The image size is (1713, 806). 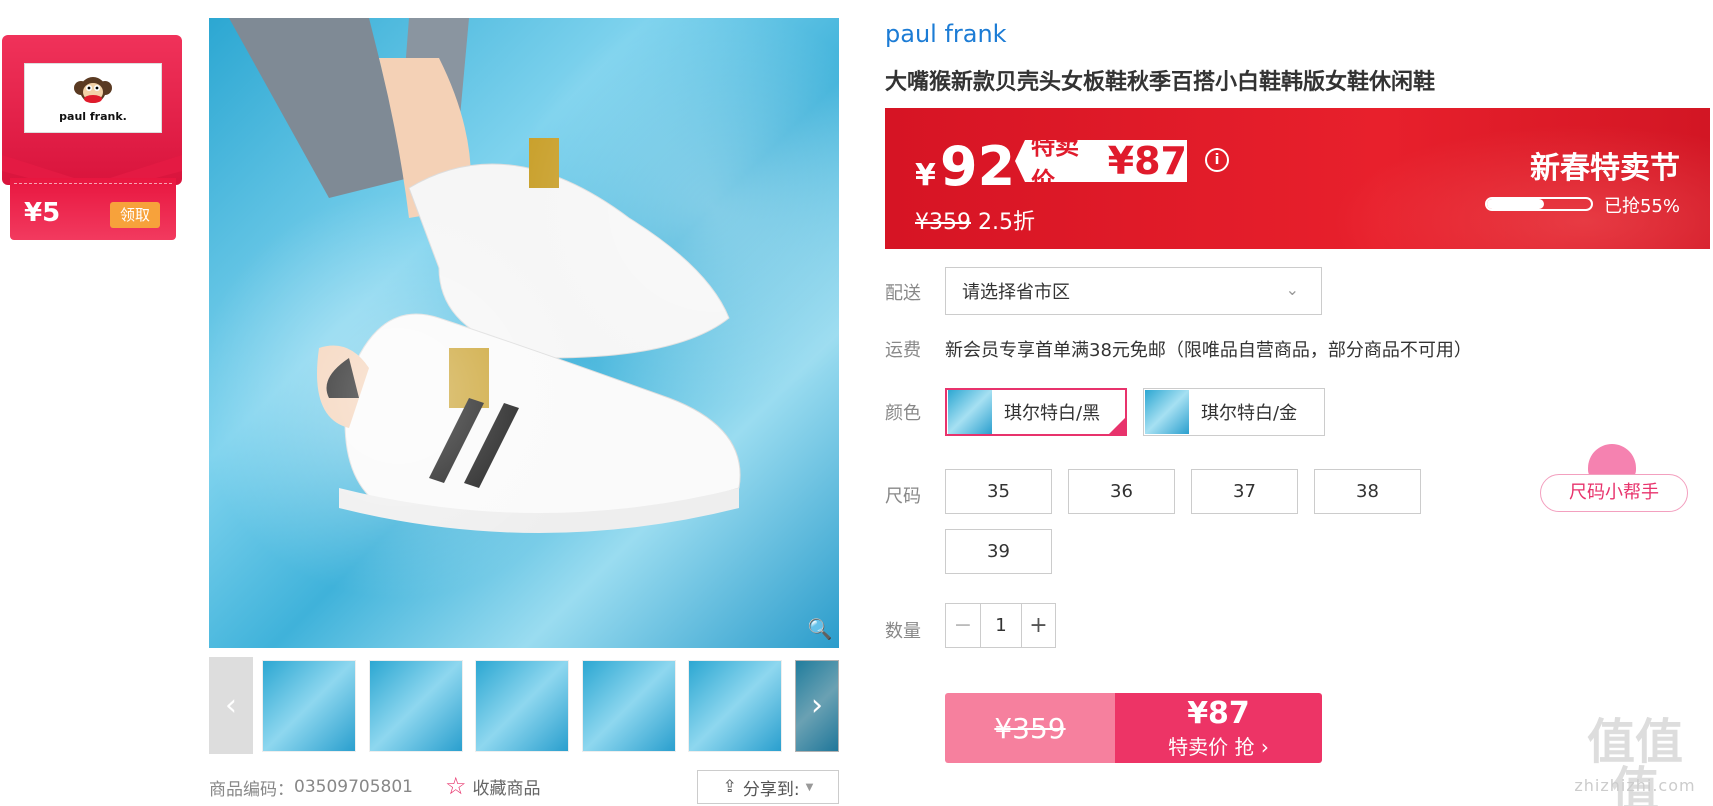 What do you see at coordinates (946, 34) in the screenshot?
I see `brand-link: paul frank` at bounding box center [946, 34].